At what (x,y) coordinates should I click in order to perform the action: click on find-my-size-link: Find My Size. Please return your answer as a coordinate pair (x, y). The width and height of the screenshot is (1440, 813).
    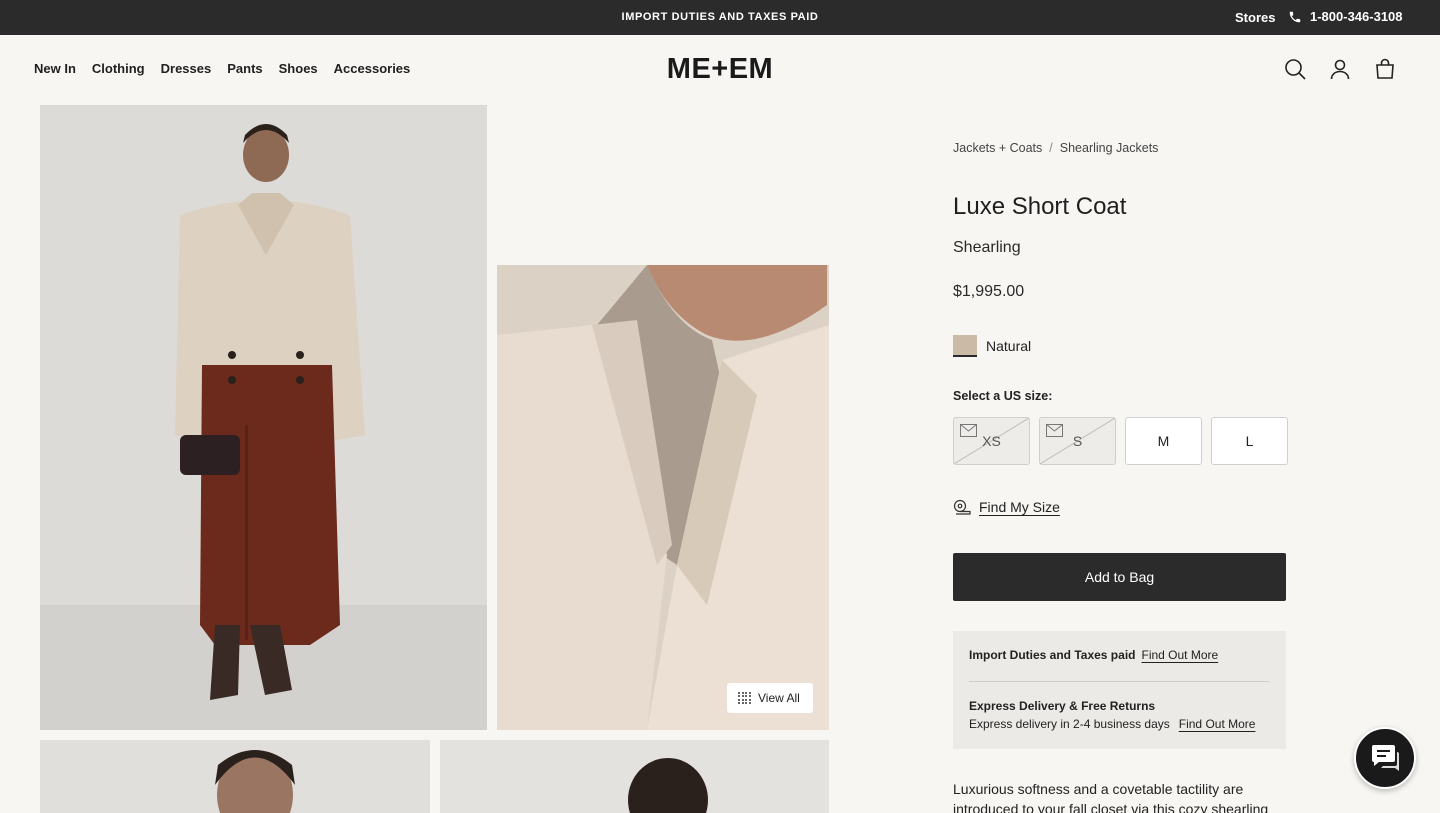
    Looking at the image, I should click on (1019, 507).